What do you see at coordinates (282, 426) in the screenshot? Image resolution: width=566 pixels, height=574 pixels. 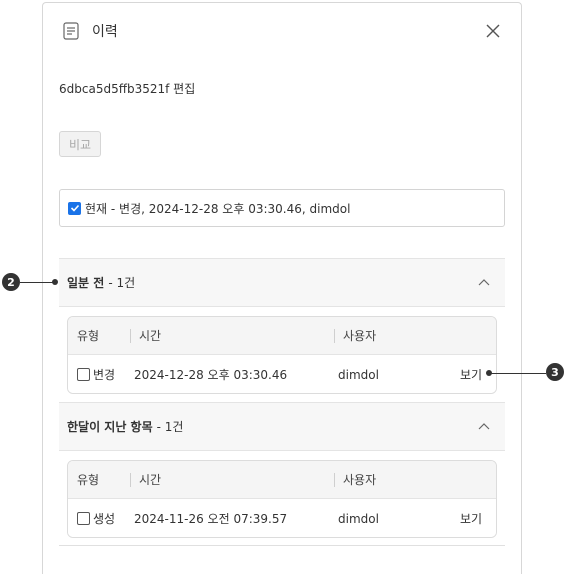 I see `group-header-older-than-month: 한달이 지난 항목 - 1건` at bounding box center [282, 426].